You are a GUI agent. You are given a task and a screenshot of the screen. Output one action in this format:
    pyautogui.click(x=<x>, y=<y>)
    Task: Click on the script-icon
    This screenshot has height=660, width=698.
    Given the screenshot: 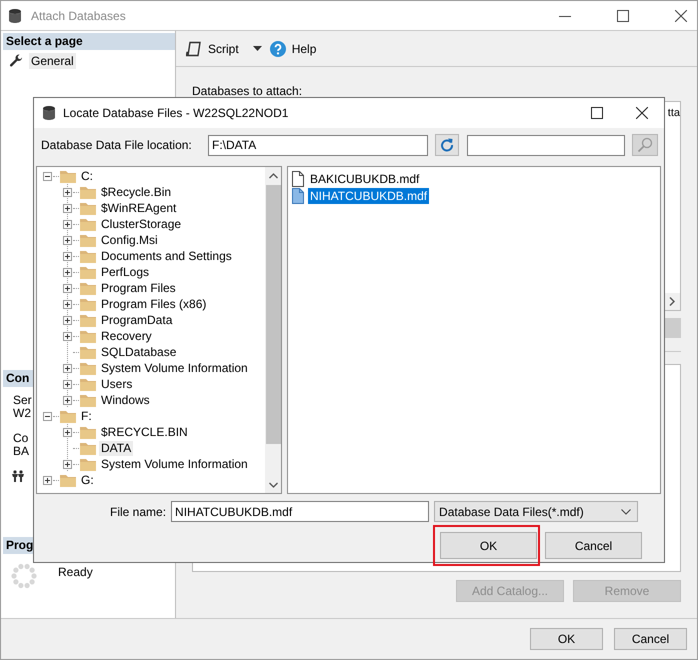 What is the action you would take?
    pyautogui.click(x=194, y=48)
    